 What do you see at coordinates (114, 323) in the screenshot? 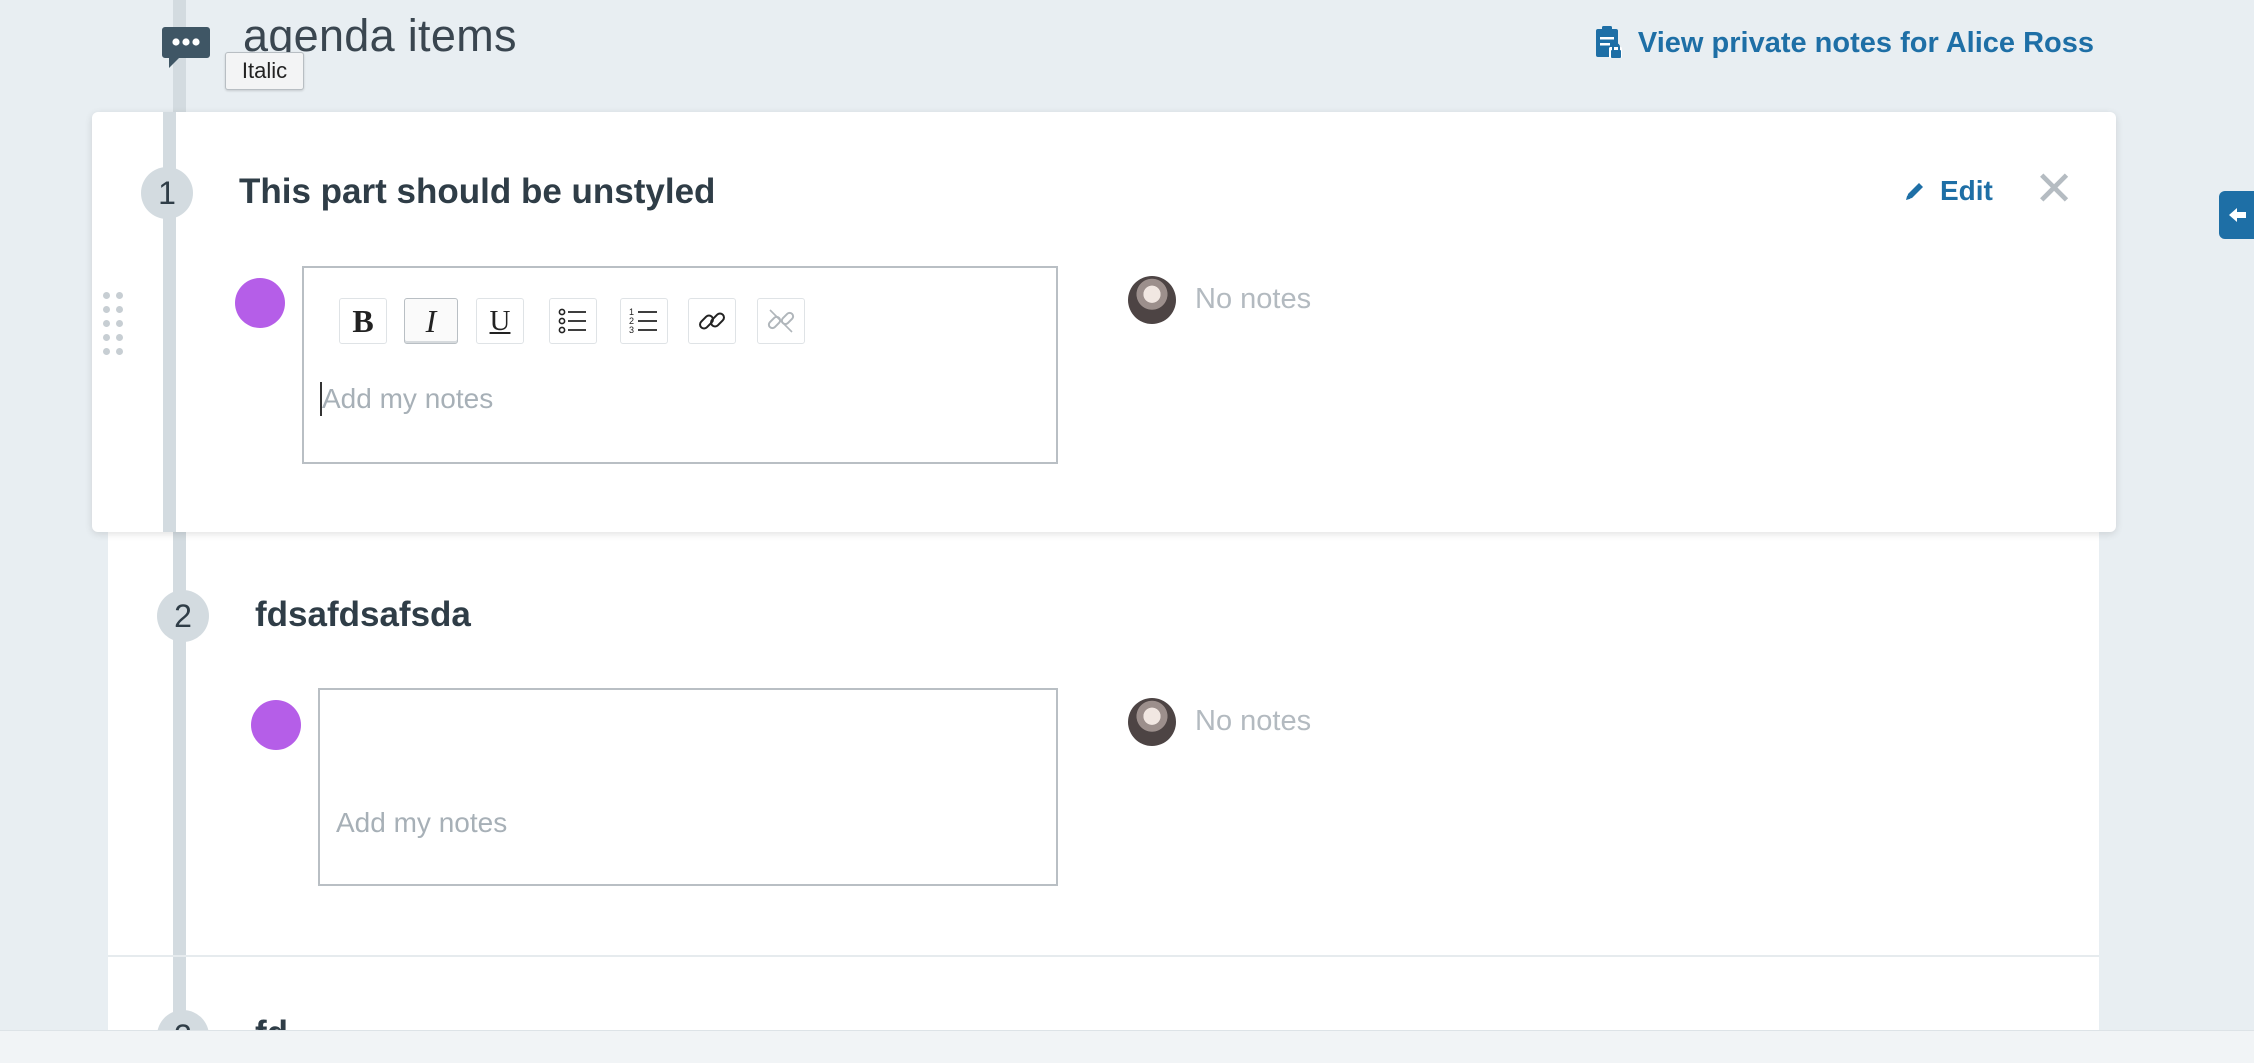
I see `drag-handle-icon` at bounding box center [114, 323].